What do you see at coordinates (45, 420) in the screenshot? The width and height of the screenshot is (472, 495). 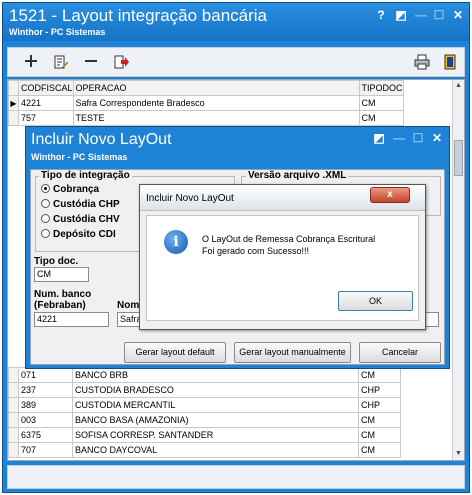 I see `cell-codfiscal: 003` at bounding box center [45, 420].